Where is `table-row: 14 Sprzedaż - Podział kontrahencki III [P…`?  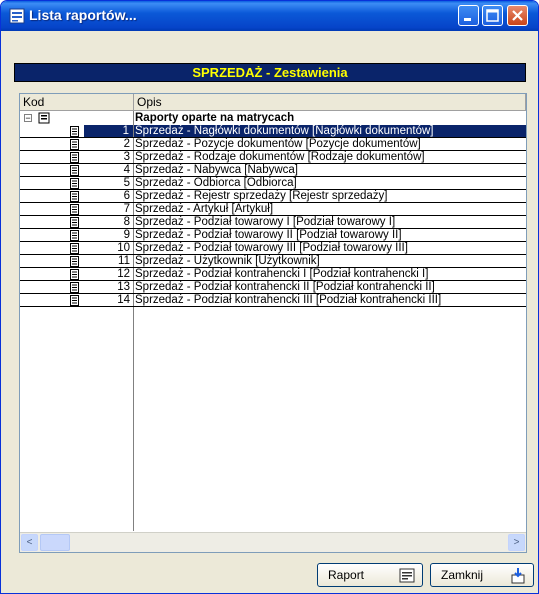
table-row: 14 Sprzedaż - Podział kontrahencki III [P… is located at coordinates (273, 300).